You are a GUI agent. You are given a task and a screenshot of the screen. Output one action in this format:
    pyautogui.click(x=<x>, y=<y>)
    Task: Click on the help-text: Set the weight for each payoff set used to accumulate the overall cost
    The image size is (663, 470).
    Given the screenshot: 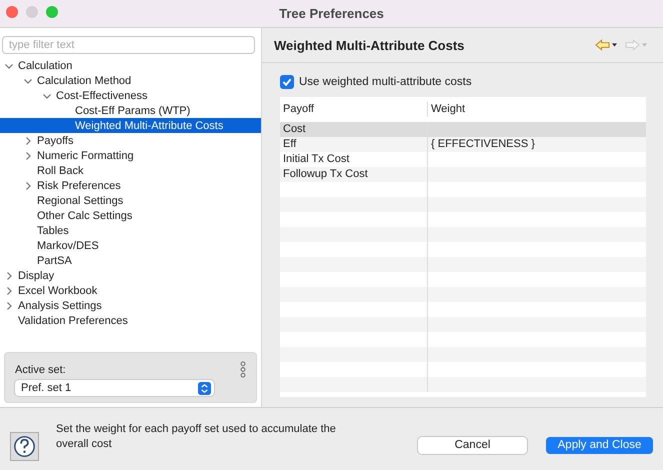 What is the action you would take?
    pyautogui.click(x=196, y=437)
    